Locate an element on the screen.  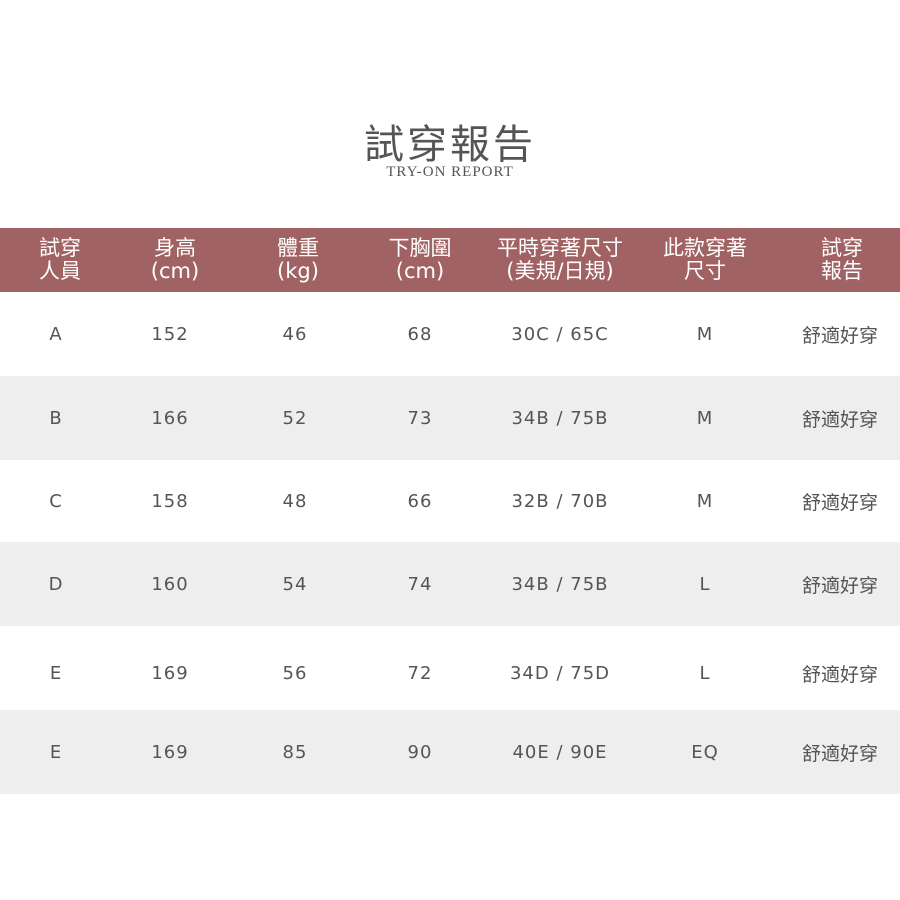
header-cell-person: 試穿 人員 is located at coordinates (60, 260).